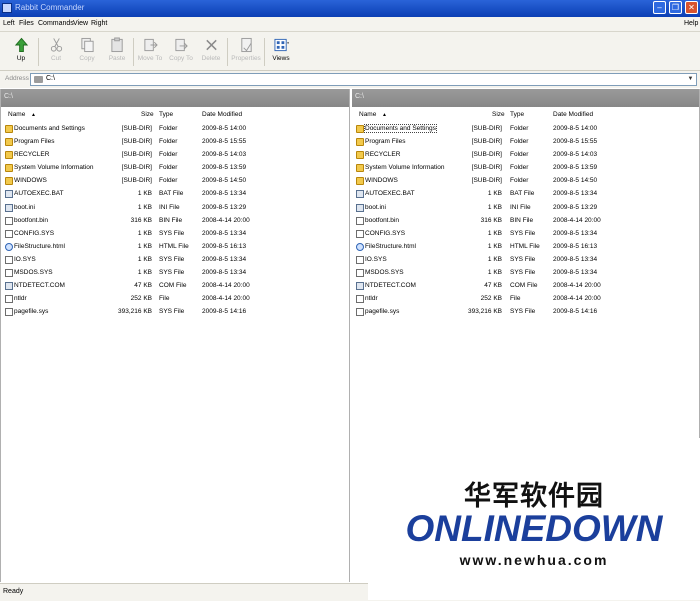  I want to click on file-name: FileStructure.html, so click(39, 246).